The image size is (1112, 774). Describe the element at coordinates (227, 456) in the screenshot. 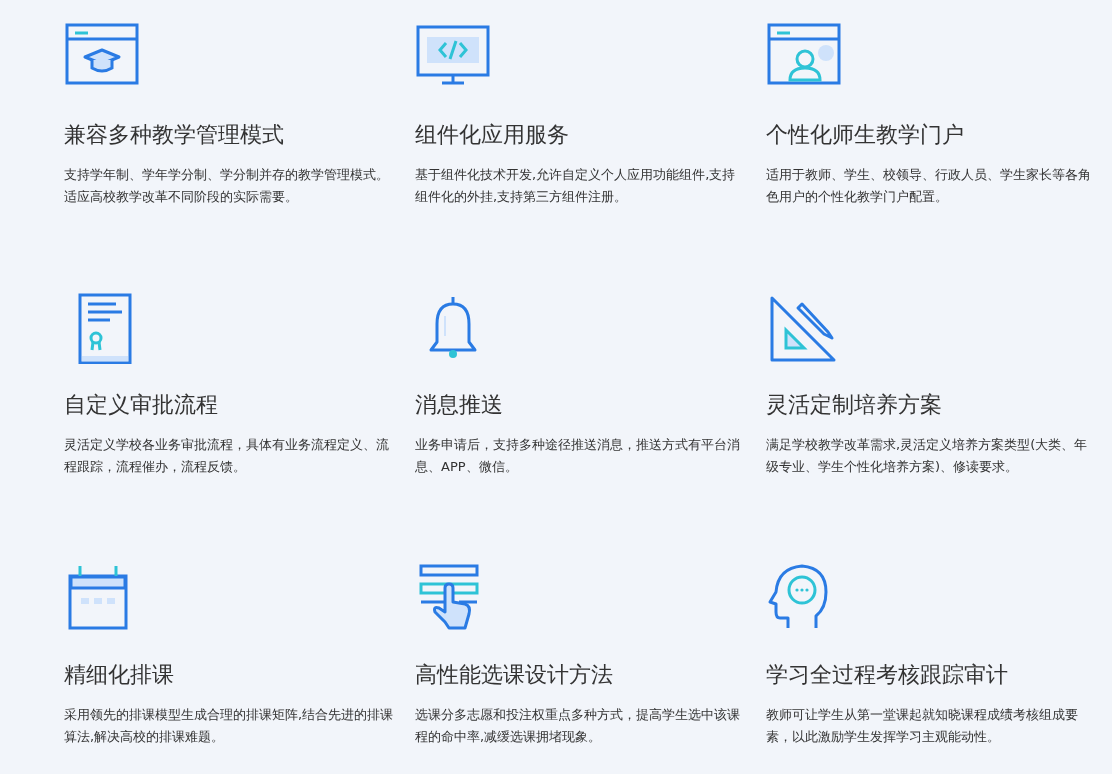

I see `feature-description: 灵活定义学校各业务审批流程，具体有业务流程定义、流程跟踪，流程催办，流程反馈。` at that location.